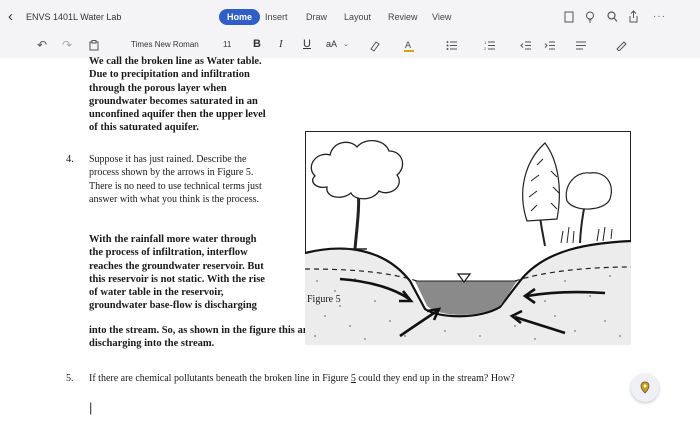 This screenshot has width=700, height=421. I want to click on question-5-number: 5., so click(70, 378).